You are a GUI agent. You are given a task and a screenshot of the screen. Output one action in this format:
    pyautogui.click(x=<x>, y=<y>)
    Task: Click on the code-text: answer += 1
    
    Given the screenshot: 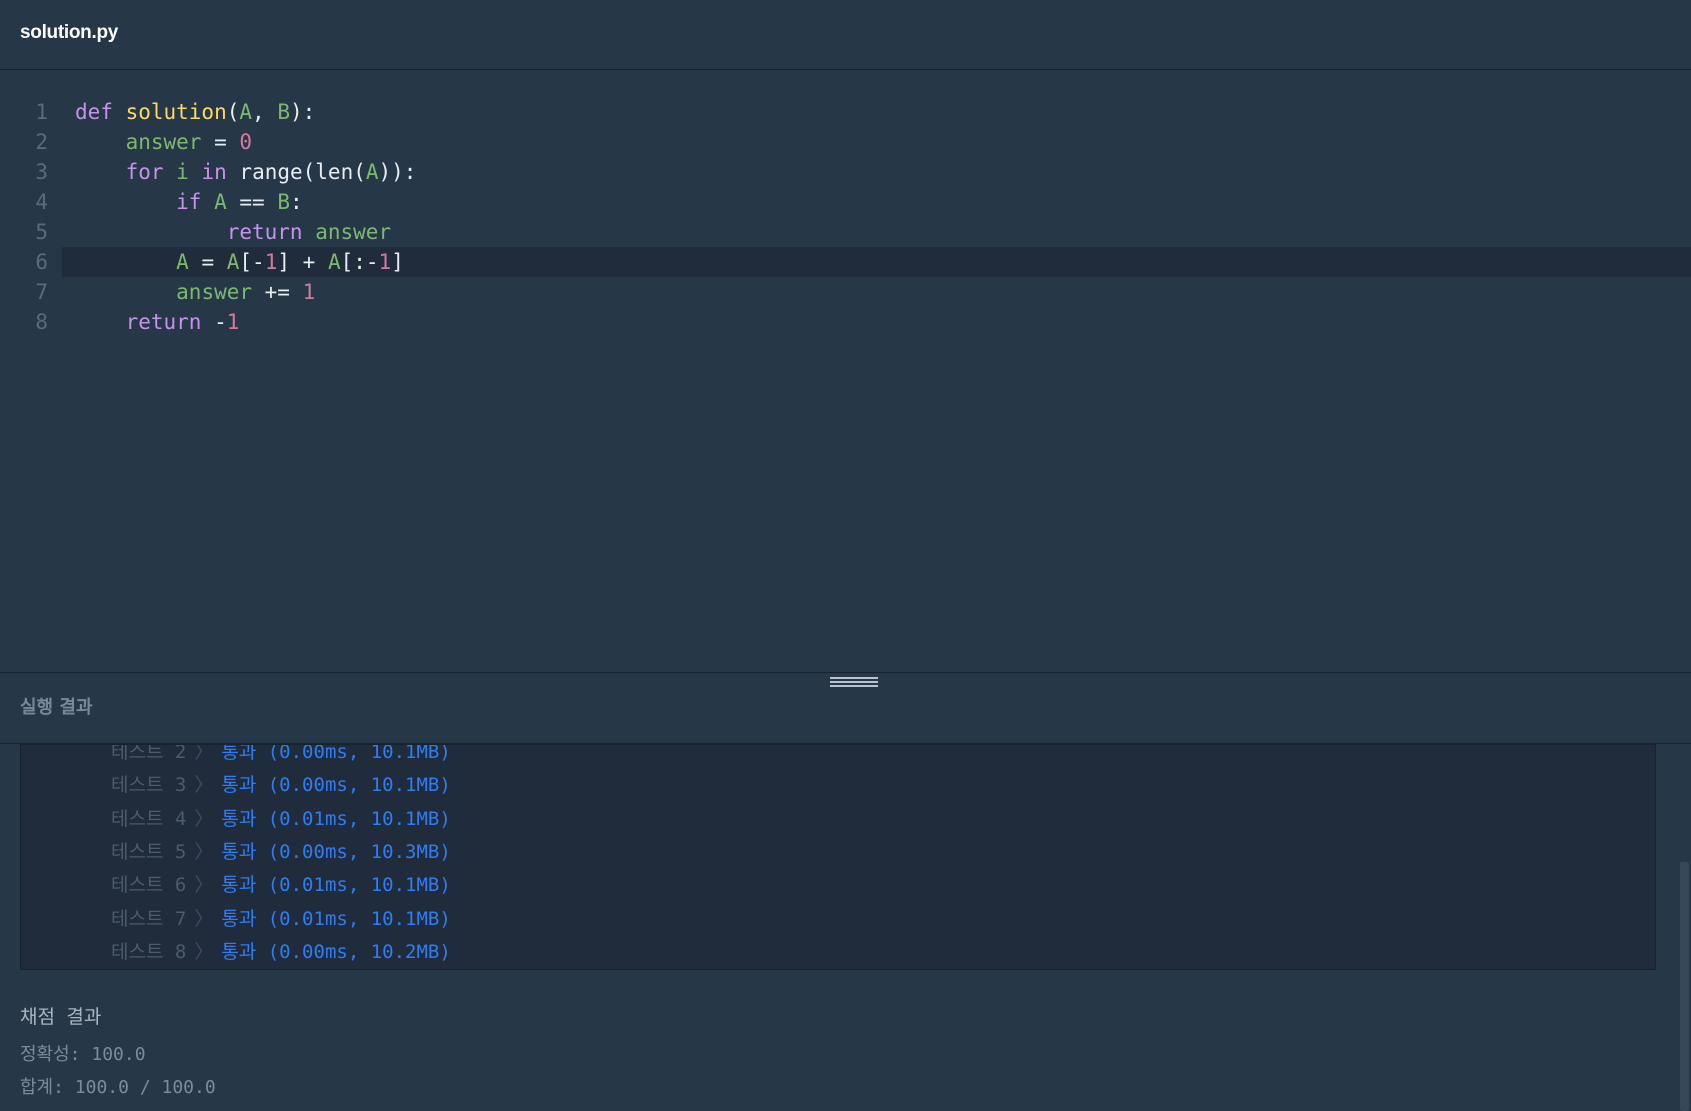 What is the action you would take?
    pyautogui.click(x=195, y=292)
    